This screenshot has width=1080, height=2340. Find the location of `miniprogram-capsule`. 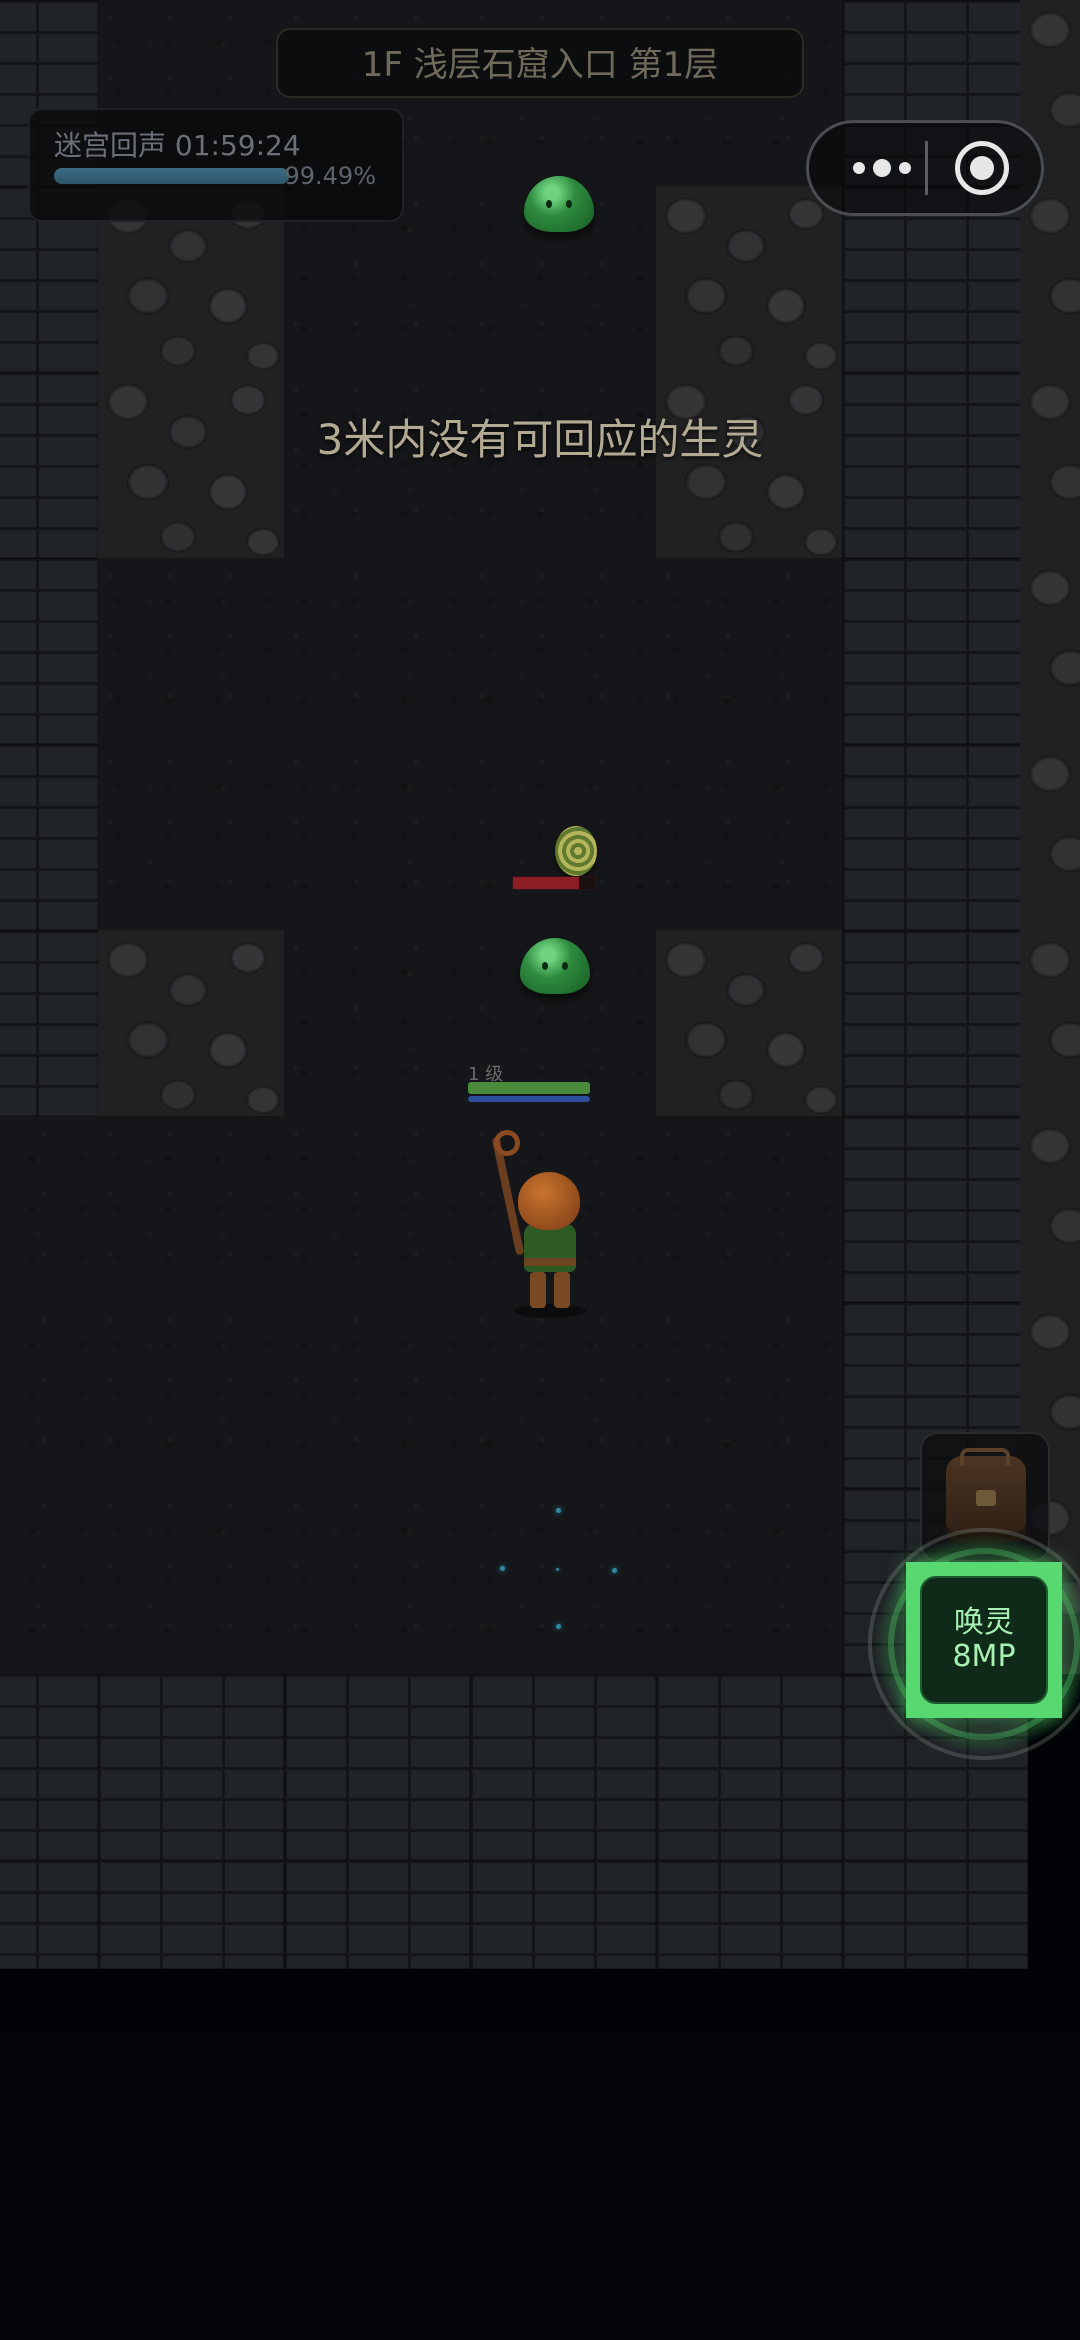

miniprogram-capsule is located at coordinates (925, 168).